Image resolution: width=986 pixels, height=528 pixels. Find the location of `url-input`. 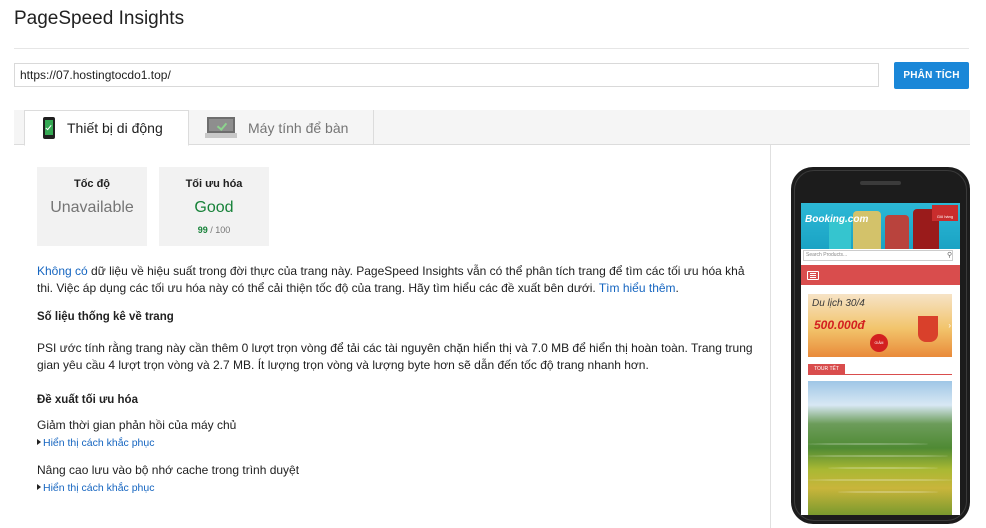

url-input is located at coordinates (446, 75).